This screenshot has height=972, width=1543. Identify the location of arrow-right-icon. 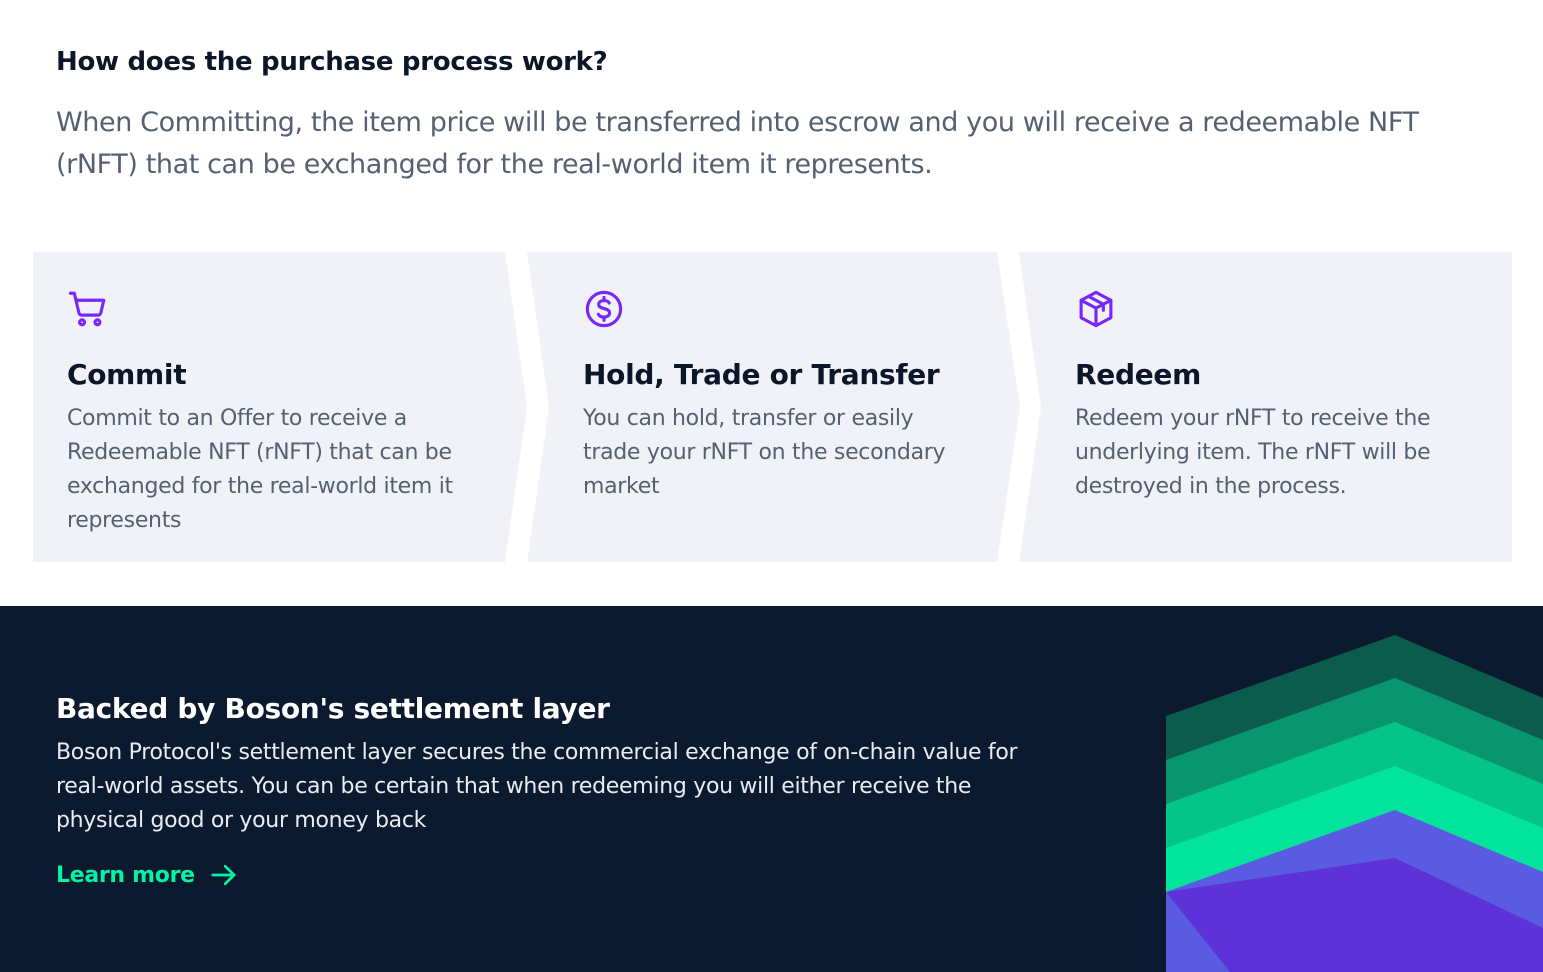
(224, 875).